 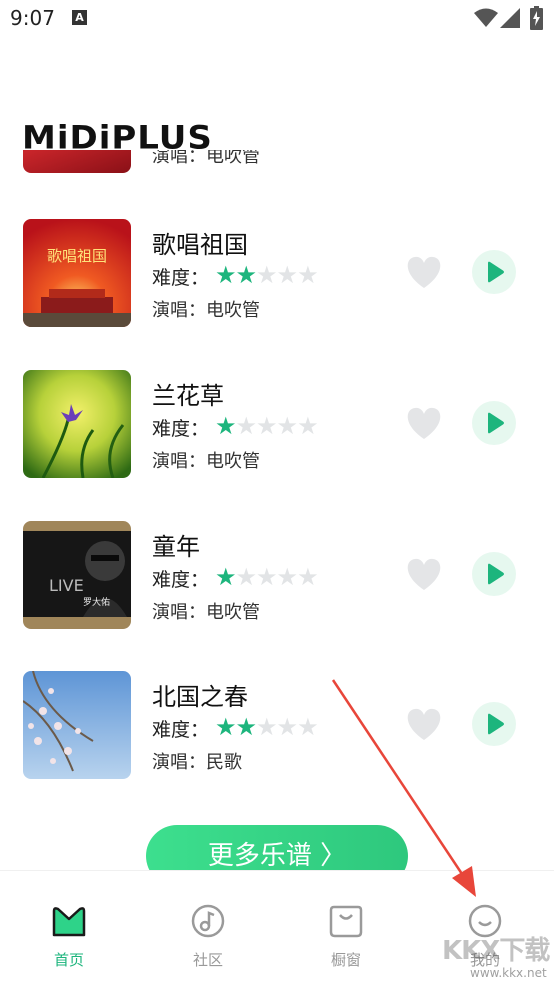 I want to click on song-item: 兰花草 难度： ★★★★★ 演唱：电吹管, so click(x=277, y=425).